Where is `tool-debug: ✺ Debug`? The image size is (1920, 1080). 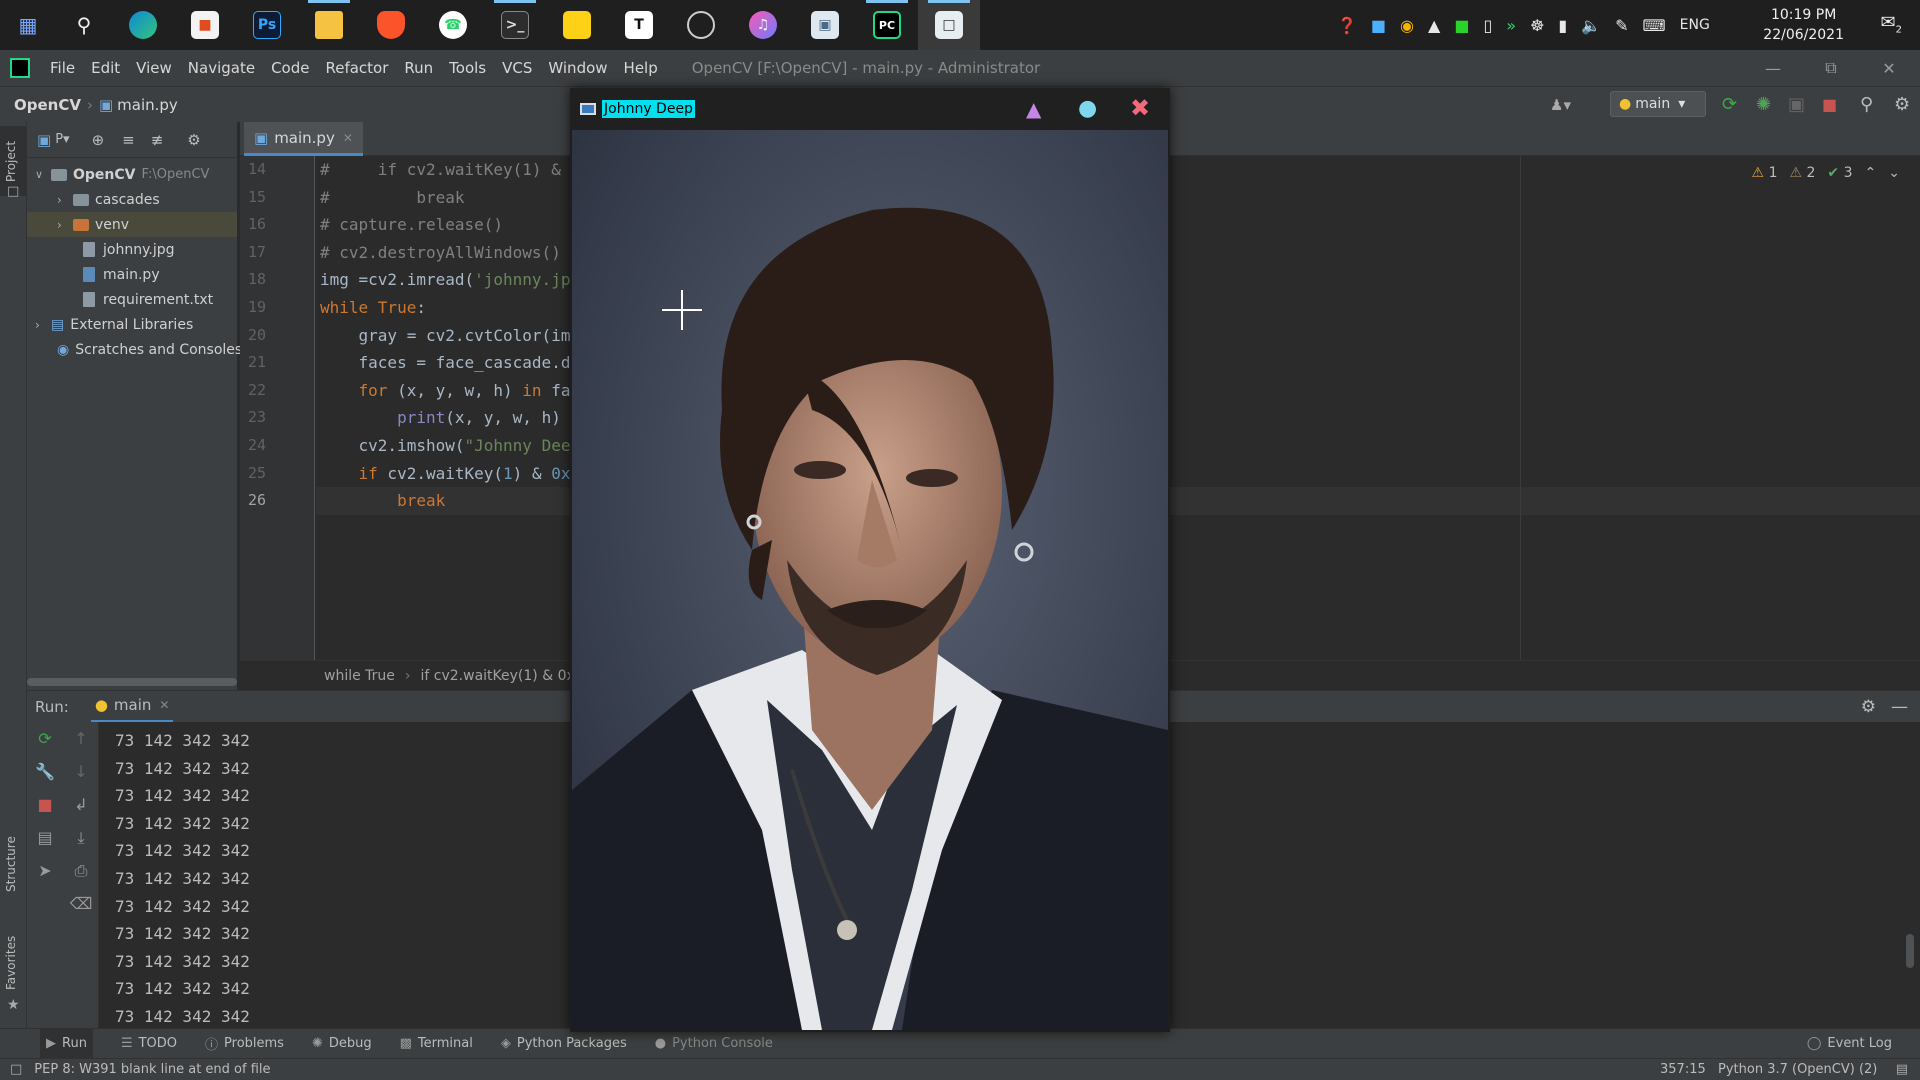 tool-debug: ✺ Debug is located at coordinates (342, 1043).